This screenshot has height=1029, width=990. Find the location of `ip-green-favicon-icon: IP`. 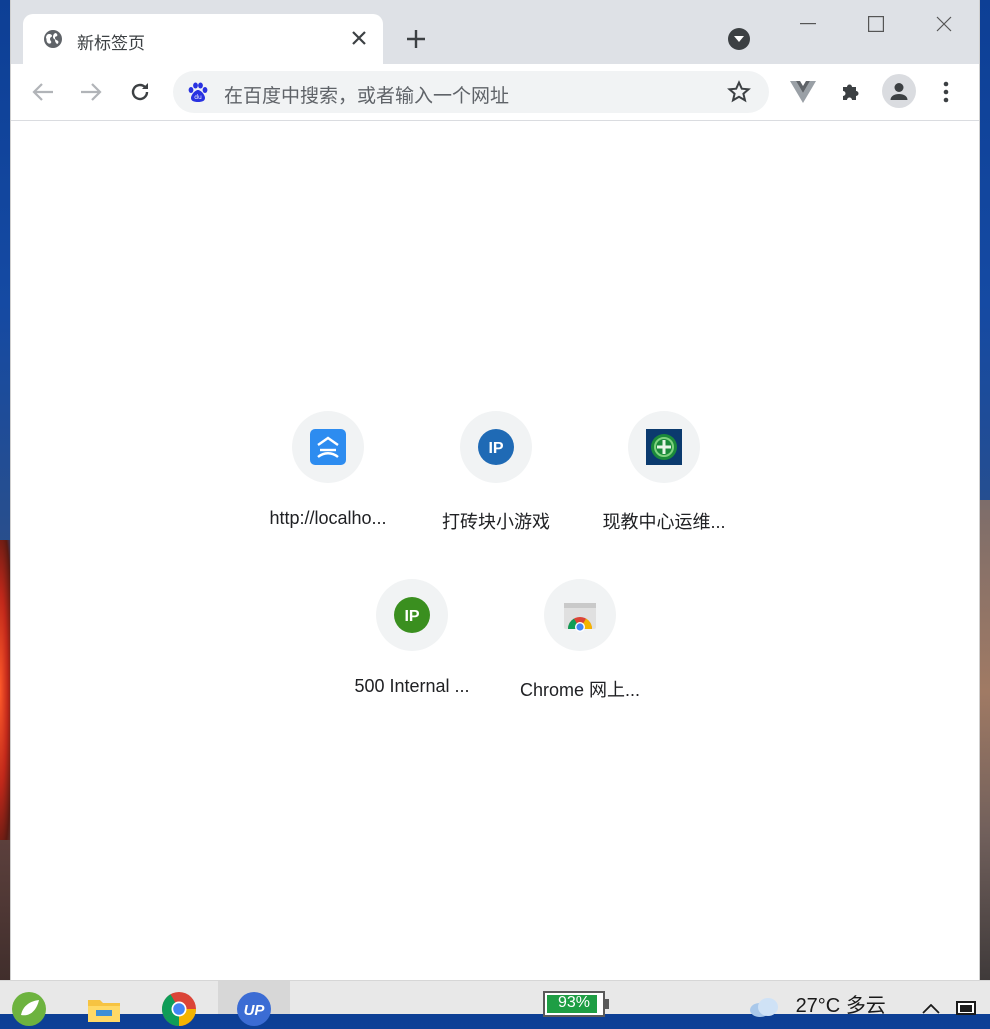

ip-green-favicon-icon: IP is located at coordinates (412, 615).